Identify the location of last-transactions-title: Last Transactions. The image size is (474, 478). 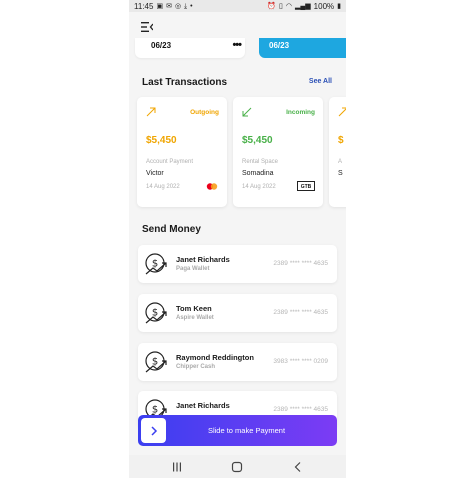
(185, 82).